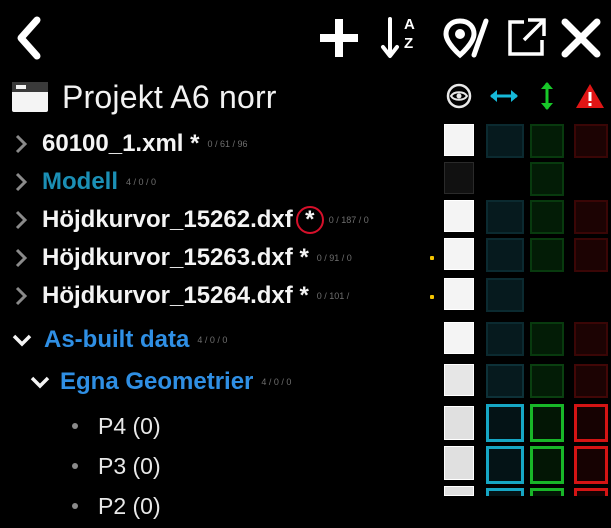 The width and height of the screenshot is (611, 528). Describe the element at coordinates (129, 465) in the screenshot. I see `row-name: P3 (0)` at that location.